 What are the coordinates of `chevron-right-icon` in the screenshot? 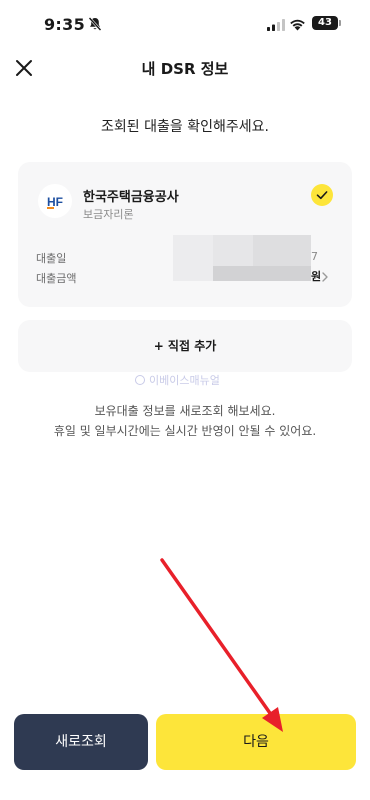 It's located at (325, 277).